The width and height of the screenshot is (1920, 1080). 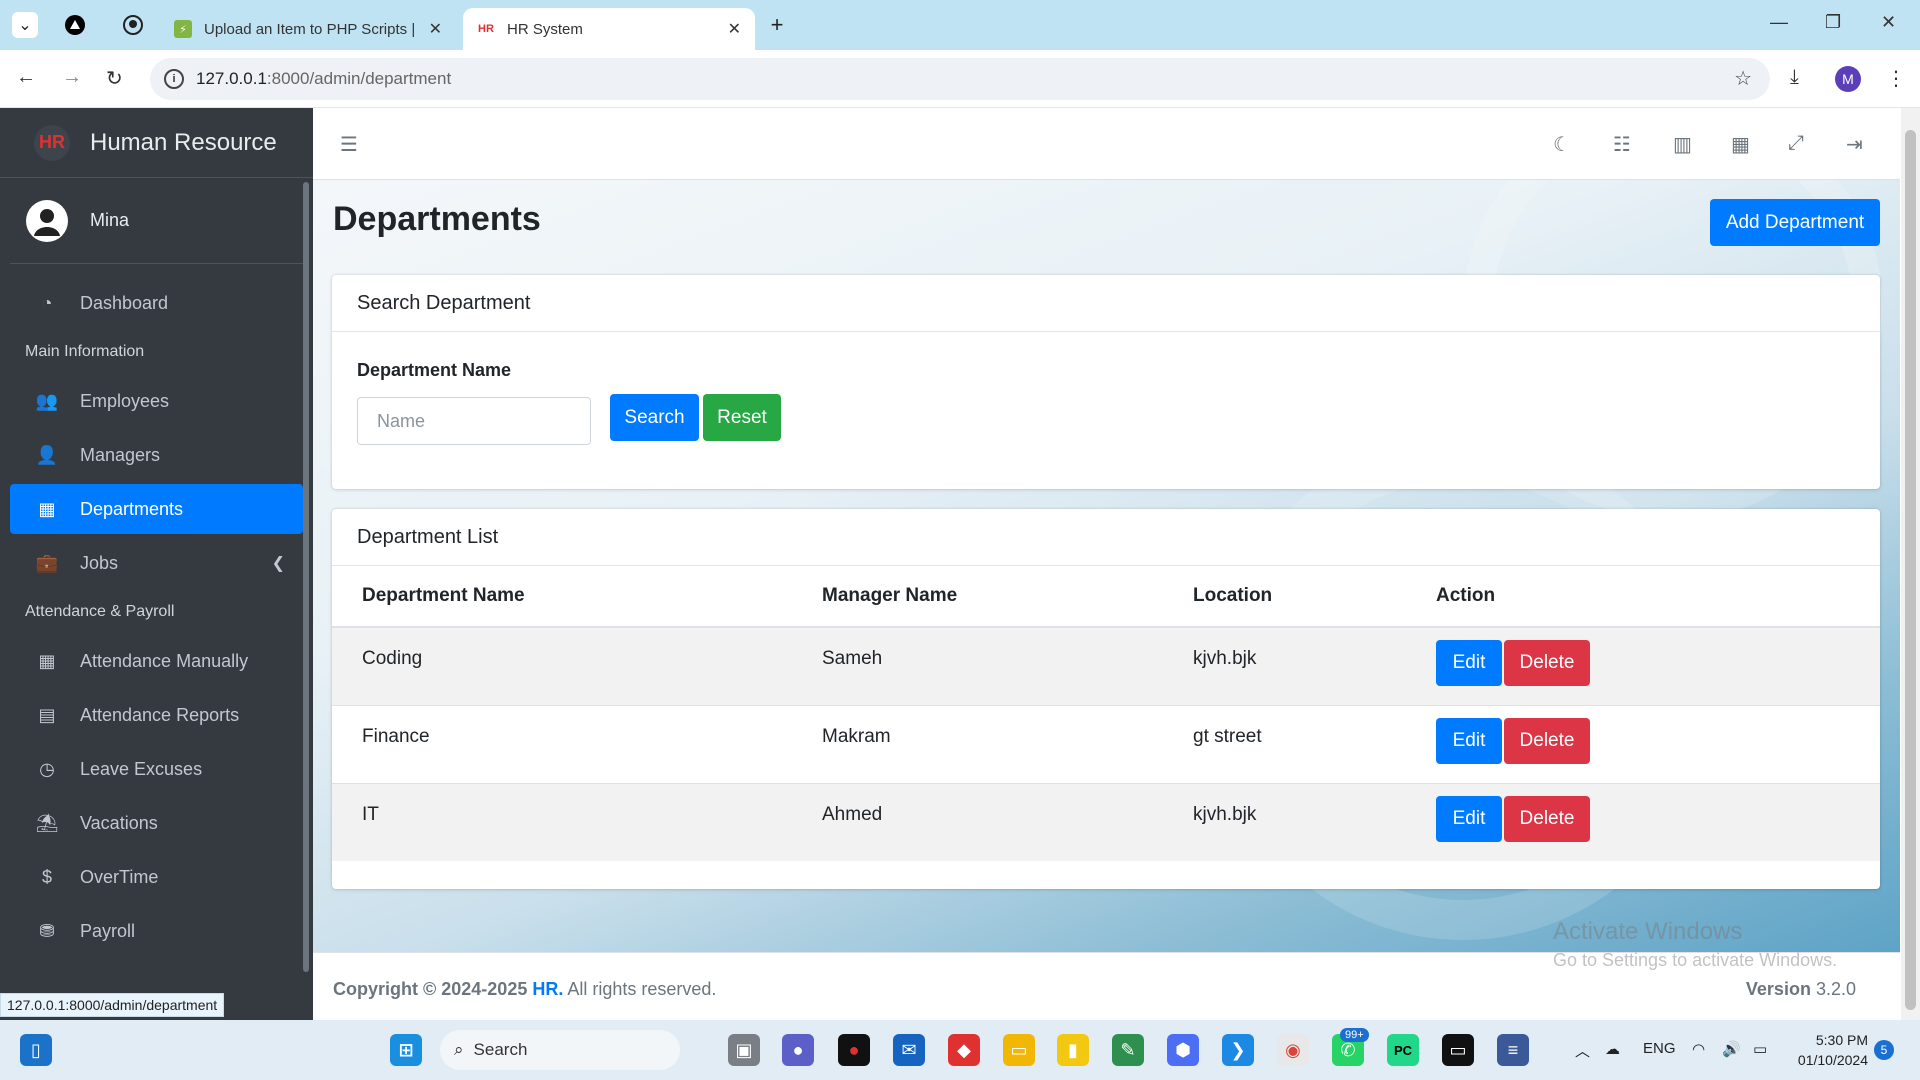 I want to click on mail-icon: ✉, so click(x=909, y=1050).